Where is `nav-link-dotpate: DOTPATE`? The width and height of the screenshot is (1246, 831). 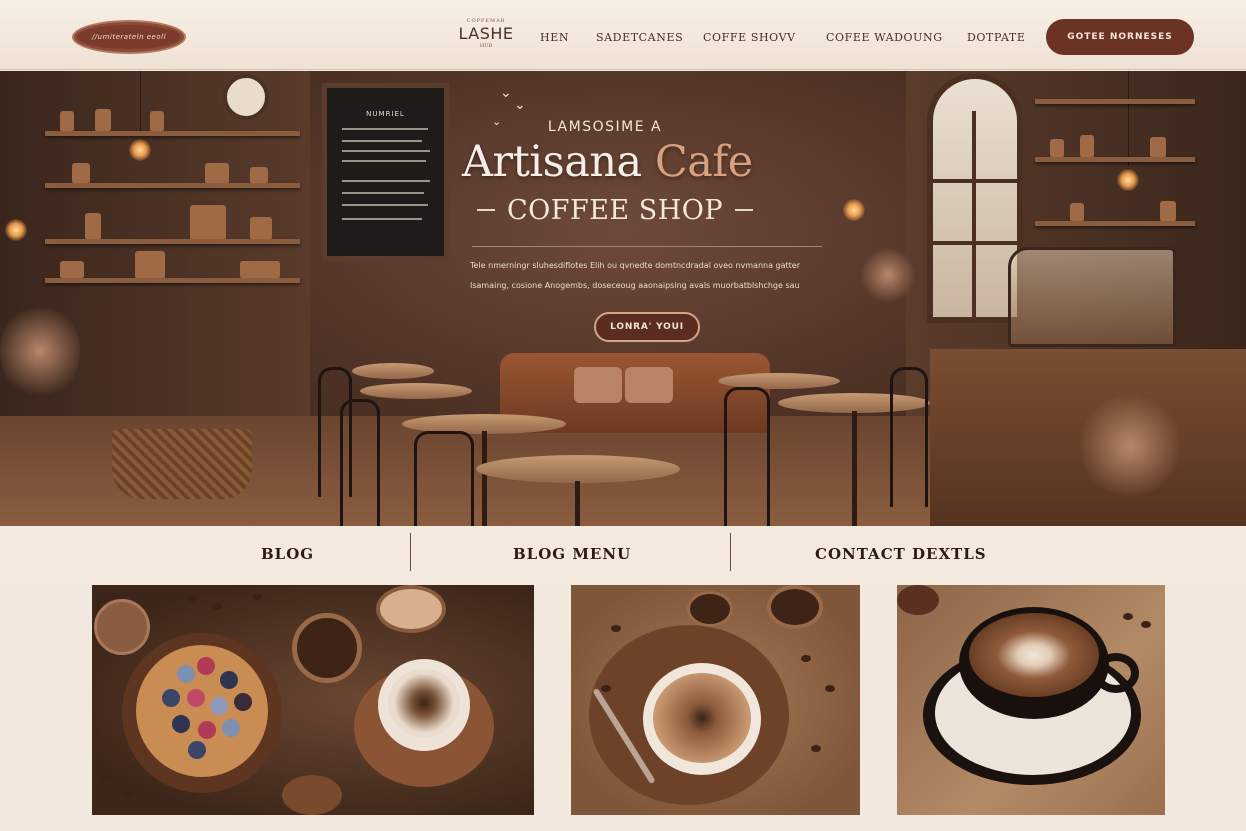
nav-link-dotpate: DOTPATE is located at coordinates (996, 37).